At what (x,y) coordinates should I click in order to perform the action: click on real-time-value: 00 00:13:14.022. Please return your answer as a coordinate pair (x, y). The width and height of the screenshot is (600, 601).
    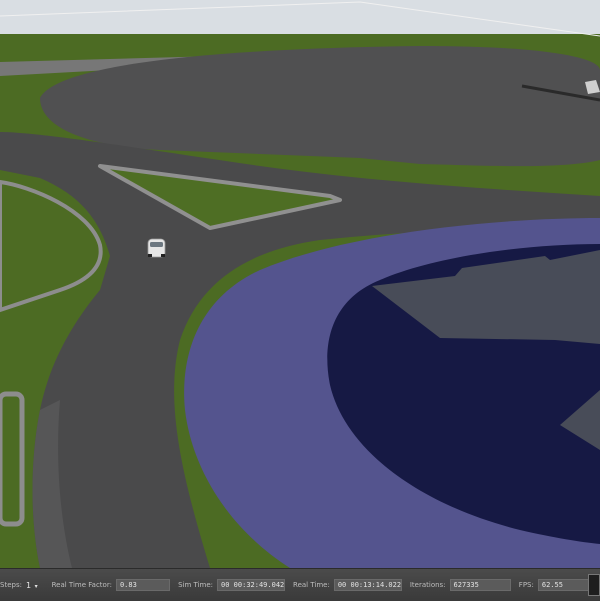
    Looking at the image, I should click on (367, 585).